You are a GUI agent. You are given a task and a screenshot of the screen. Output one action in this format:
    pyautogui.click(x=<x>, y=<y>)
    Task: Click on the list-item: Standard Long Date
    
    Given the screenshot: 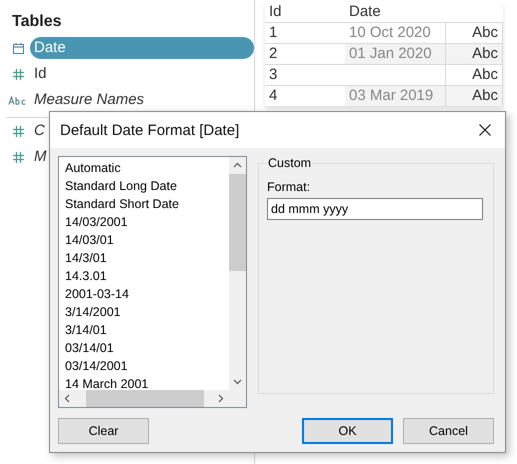 What is the action you would take?
    pyautogui.click(x=147, y=186)
    